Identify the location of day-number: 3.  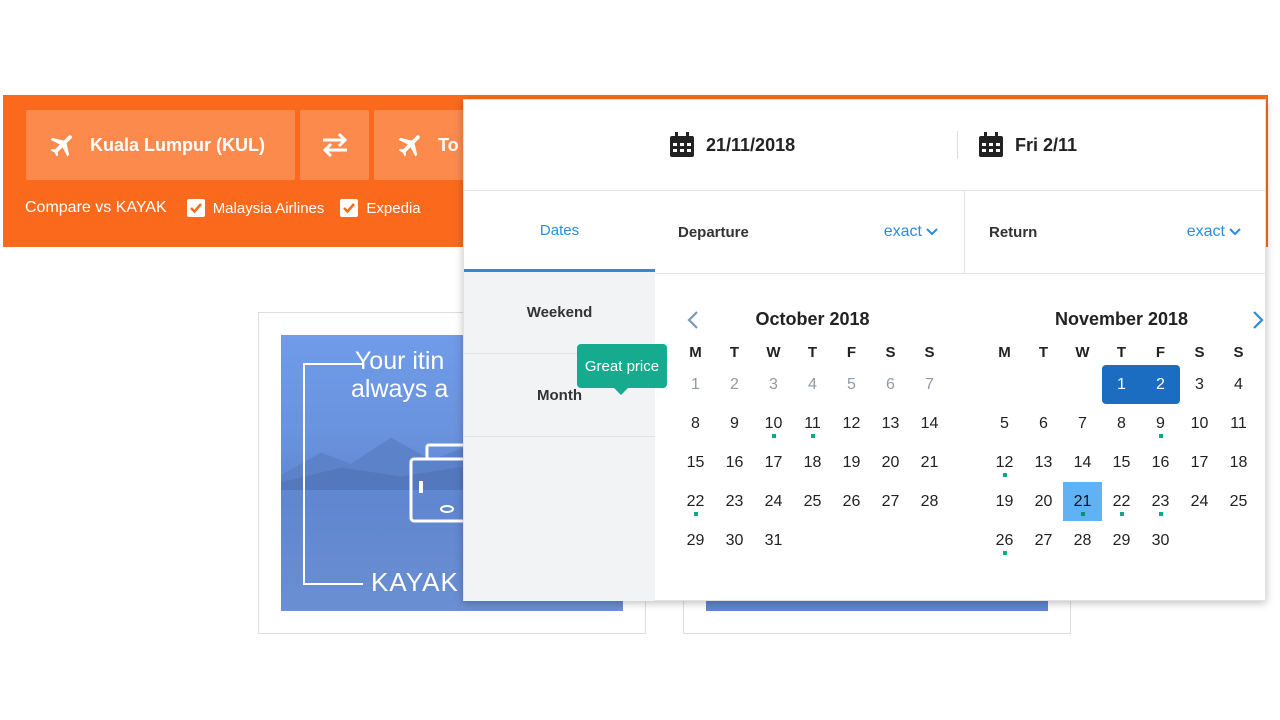
(1199, 384).